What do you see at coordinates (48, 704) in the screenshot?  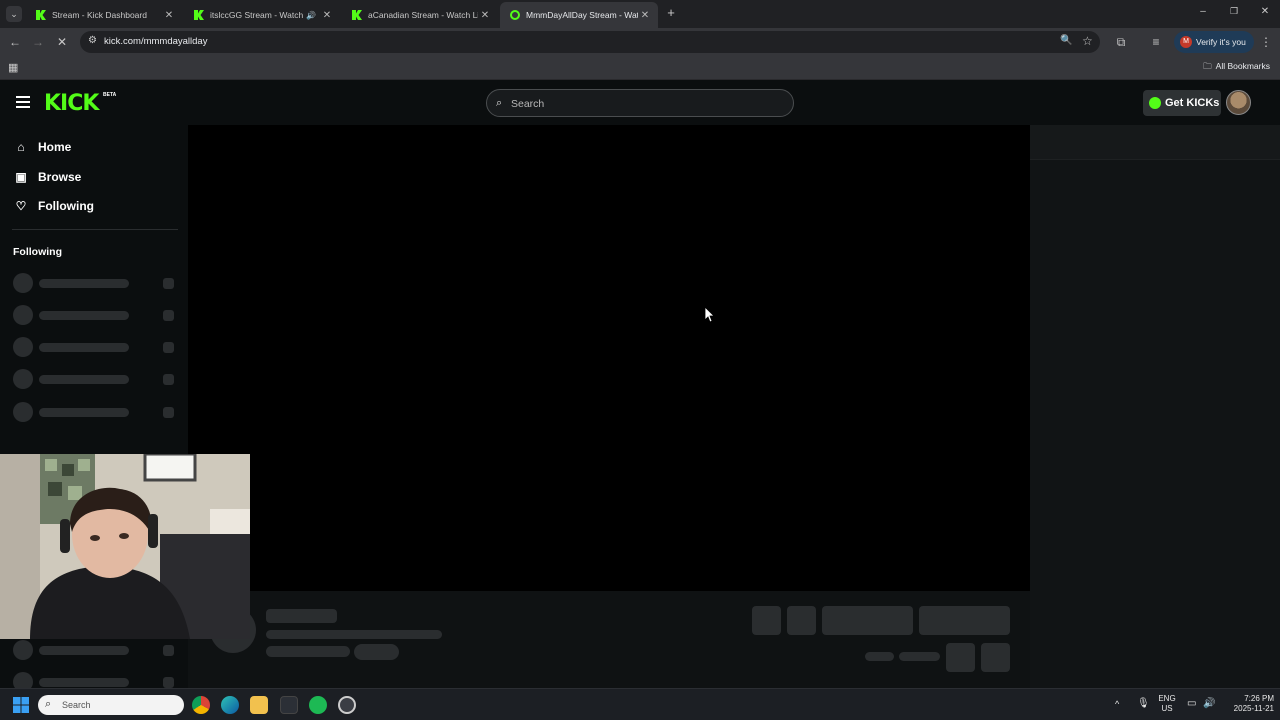 I see `search-icon: ⌕` at bounding box center [48, 704].